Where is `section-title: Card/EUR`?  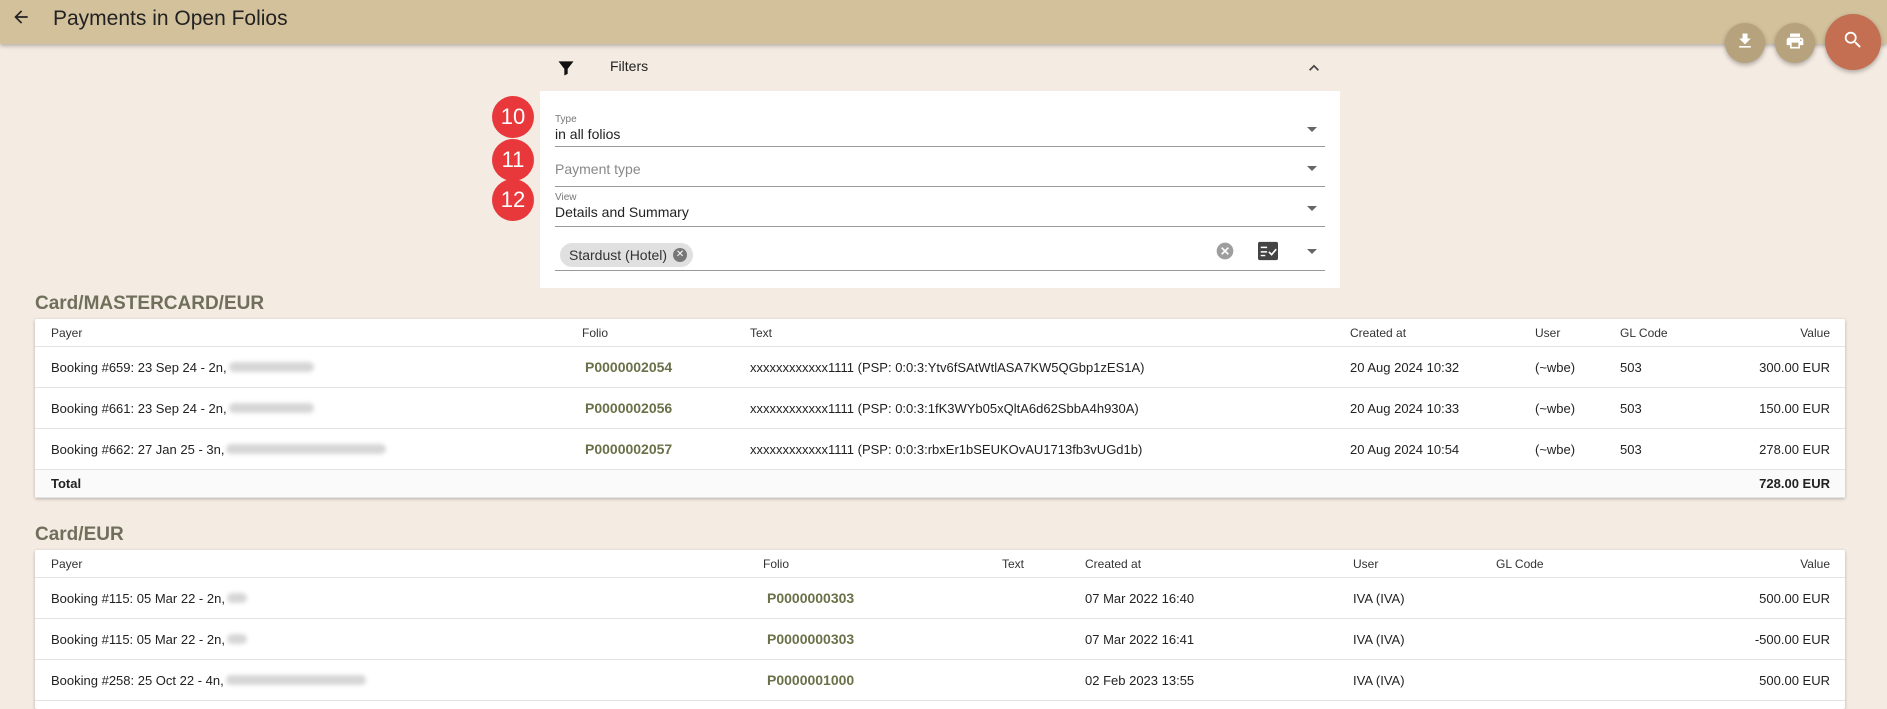 section-title: Card/EUR is located at coordinates (79, 534).